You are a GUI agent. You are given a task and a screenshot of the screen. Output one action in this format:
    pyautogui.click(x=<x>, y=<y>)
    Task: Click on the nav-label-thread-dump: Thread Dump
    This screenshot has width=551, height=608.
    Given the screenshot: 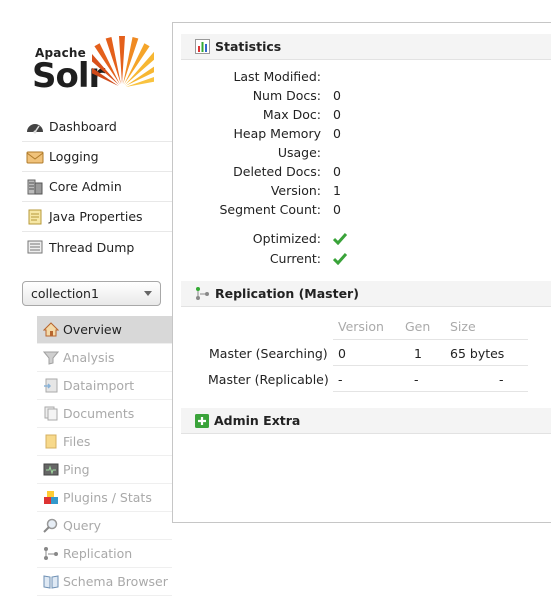 What is the action you would take?
    pyautogui.click(x=92, y=247)
    